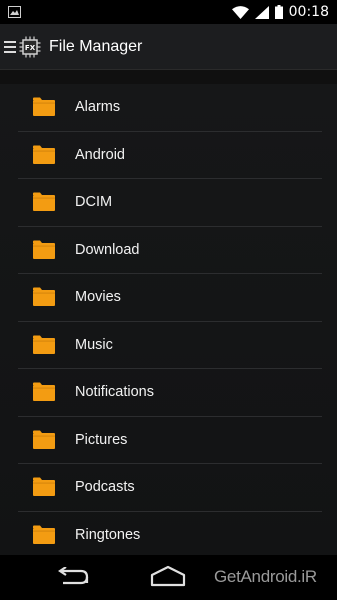  I want to click on hamburger-icon, so click(10, 46).